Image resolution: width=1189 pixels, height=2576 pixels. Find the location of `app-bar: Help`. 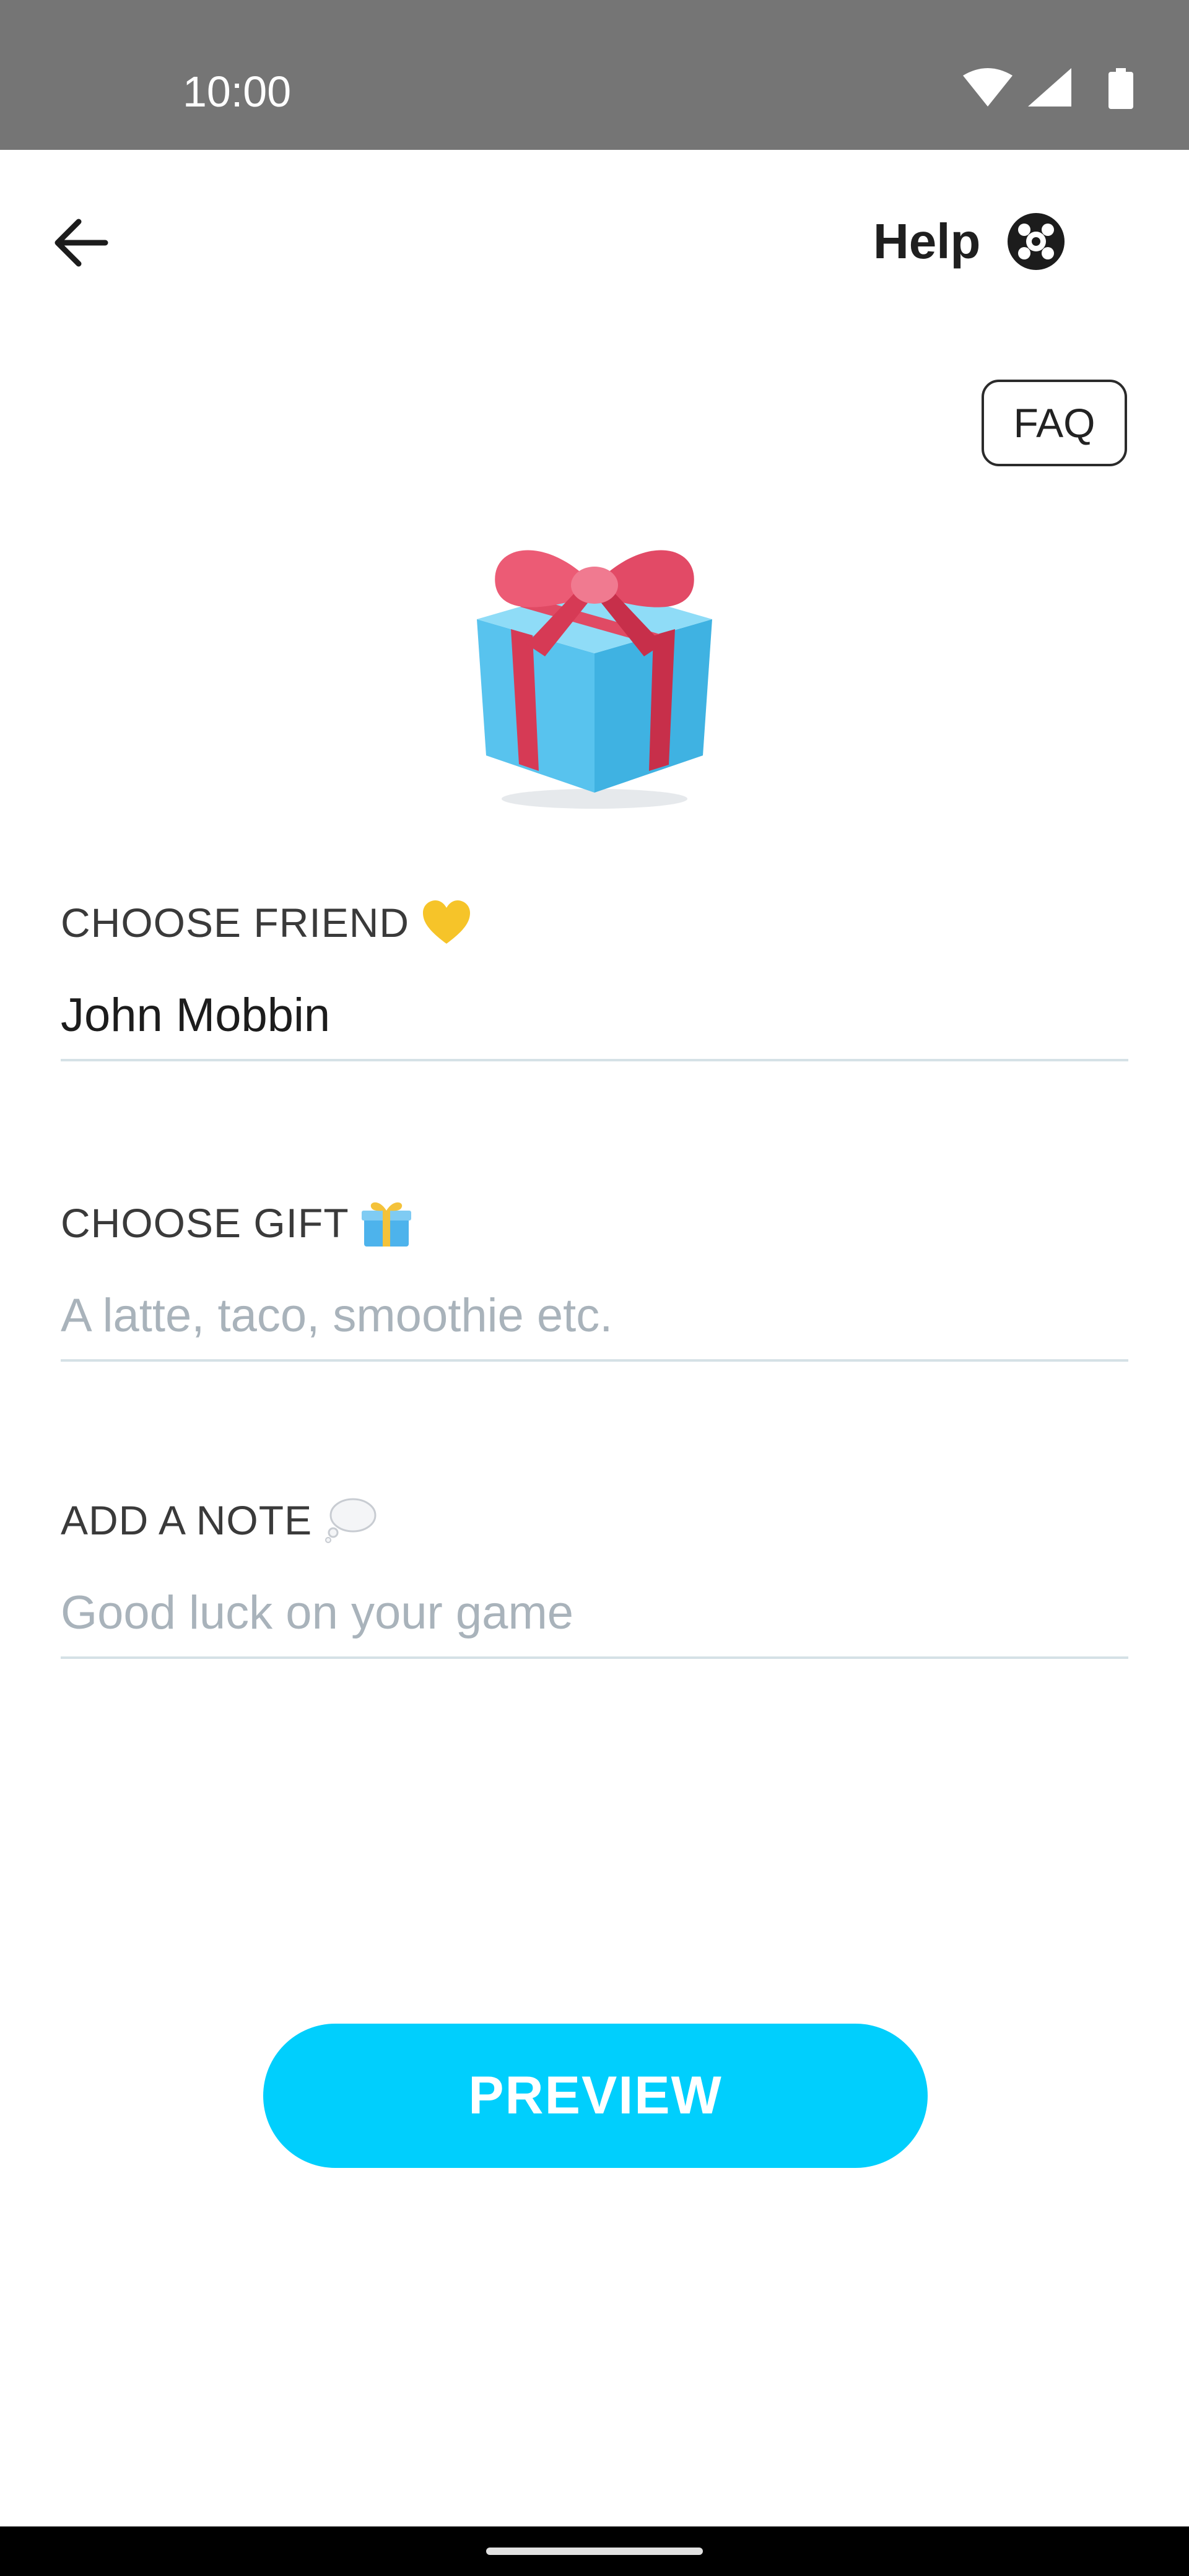

app-bar: Help is located at coordinates (594, 236).